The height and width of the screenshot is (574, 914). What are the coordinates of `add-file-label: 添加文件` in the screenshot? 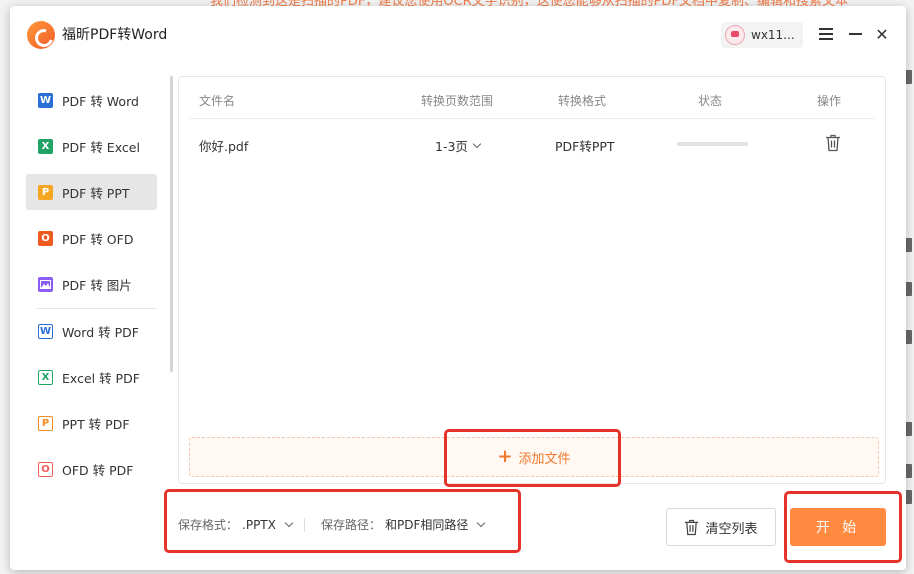 It's located at (544, 459).